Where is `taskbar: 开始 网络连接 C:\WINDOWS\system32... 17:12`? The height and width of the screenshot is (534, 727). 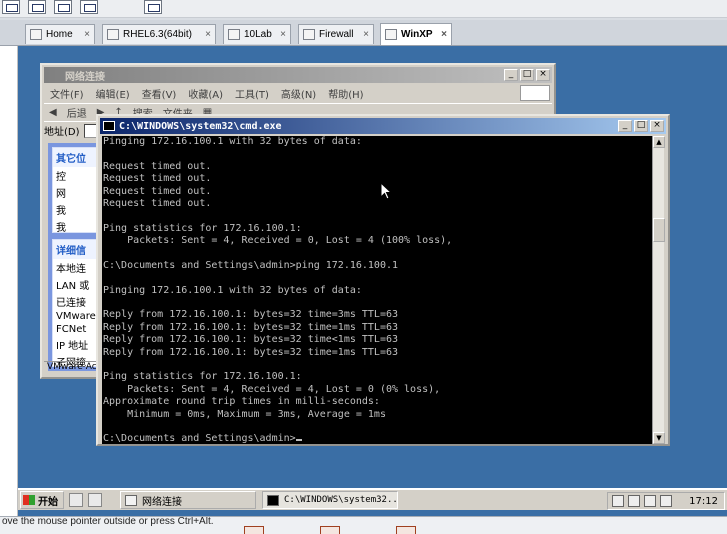
taskbar: 开始 网络连接 C:\WINDOWS\system32... 17:12 is located at coordinates (372, 499).